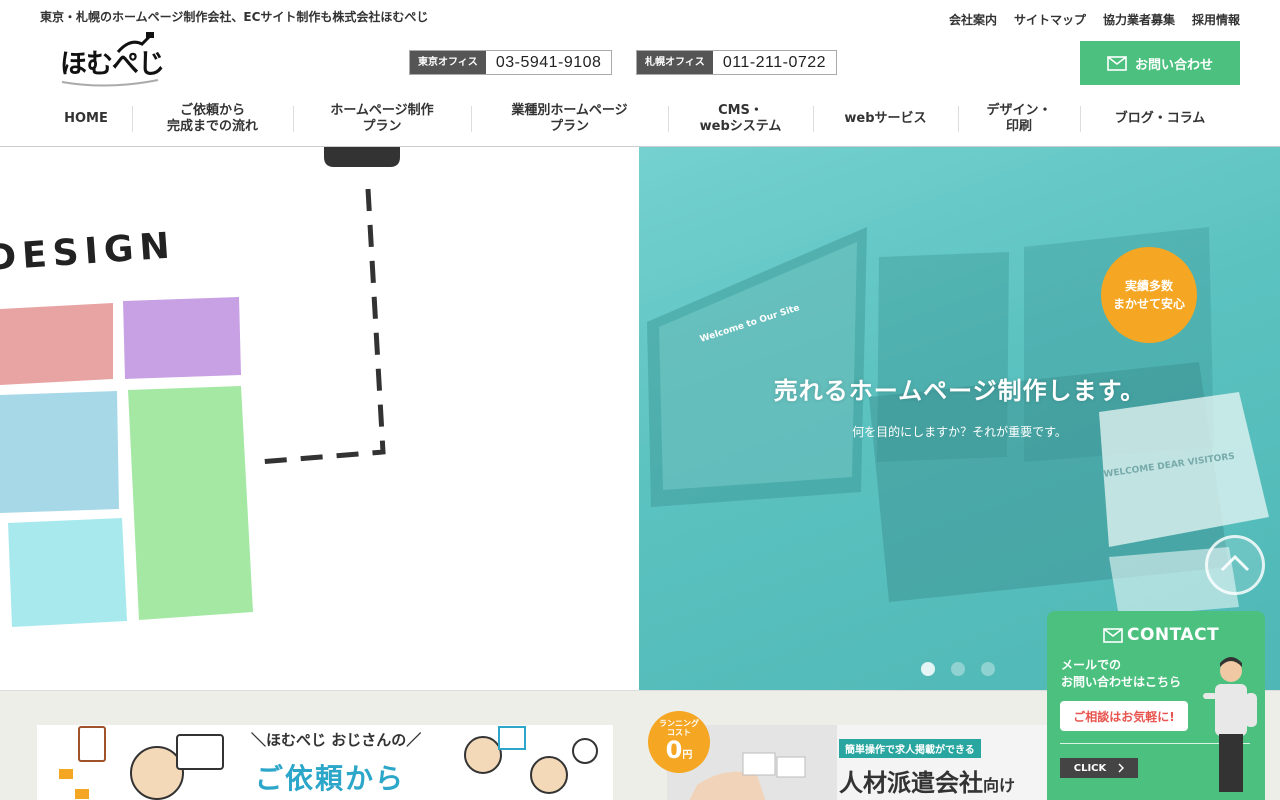 The width and height of the screenshot is (1280, 800). Describe the element at coordinates (687, 755) in the screenshot. I see `cost-badge-unit: 円` at that location.